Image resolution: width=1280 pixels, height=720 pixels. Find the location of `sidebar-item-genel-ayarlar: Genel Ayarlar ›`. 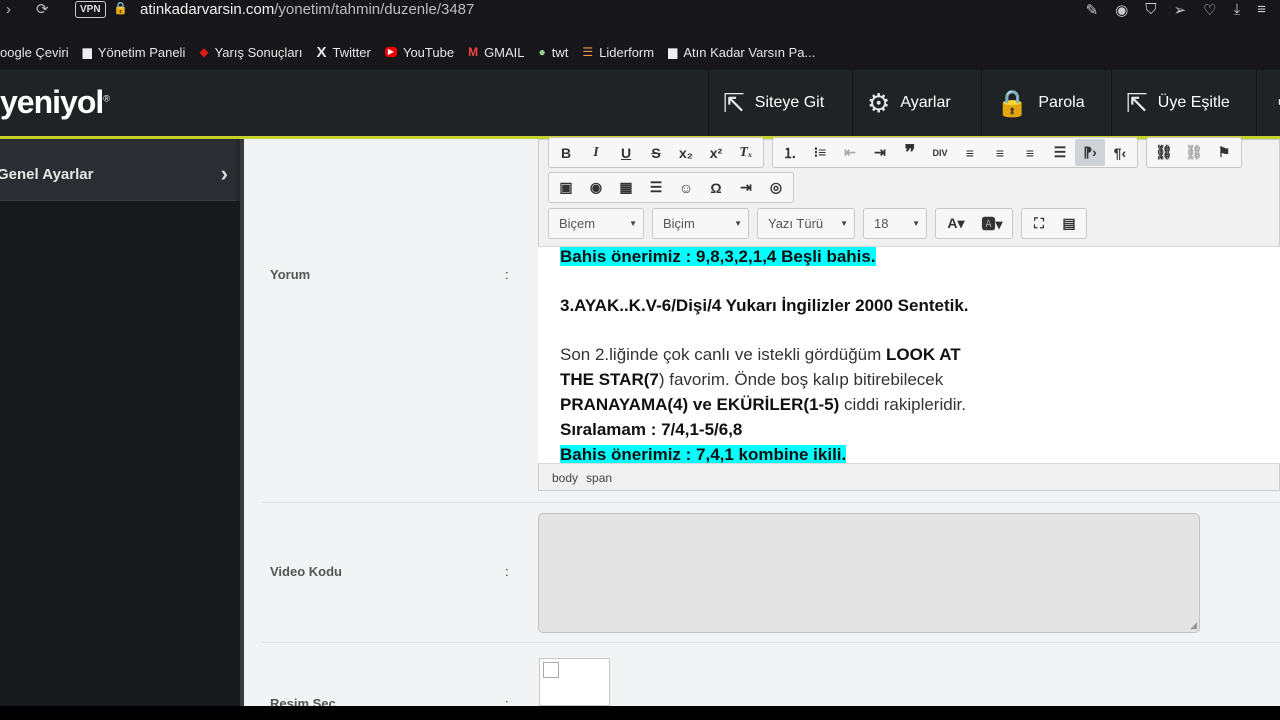

sidebar-item-genel-ayarlar: Genel Ayarlar › is located at coordinates (118, 170).